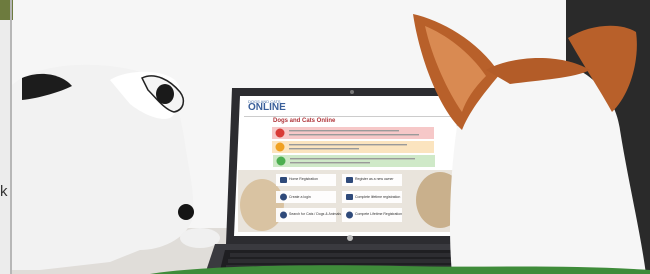 Image resolution: width=650 pixels, height=274 pixels. What do you see at coordinates (280, 133) in the screenshot?
I see `row-1-marker` at bounding box center [280, 133].